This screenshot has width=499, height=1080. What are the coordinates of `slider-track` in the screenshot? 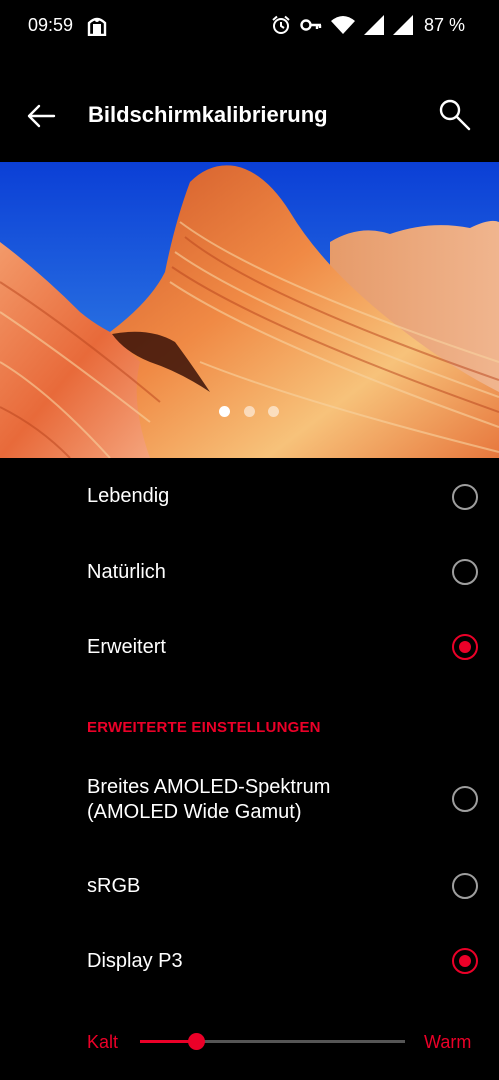 It's located at (272, 1041).